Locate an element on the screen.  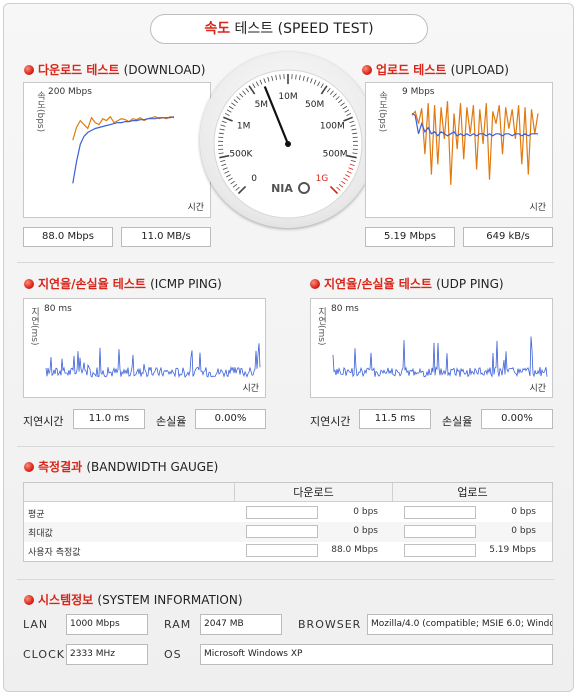
ram-value: 2047 MB is located at coordinates (241, 624).